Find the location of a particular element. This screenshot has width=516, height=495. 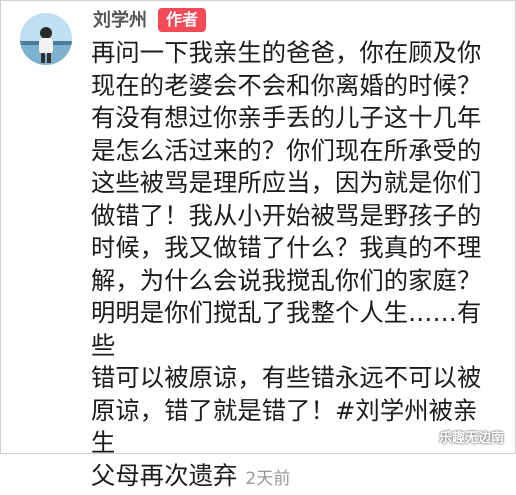

avatar is located at coordinates (46, 39).